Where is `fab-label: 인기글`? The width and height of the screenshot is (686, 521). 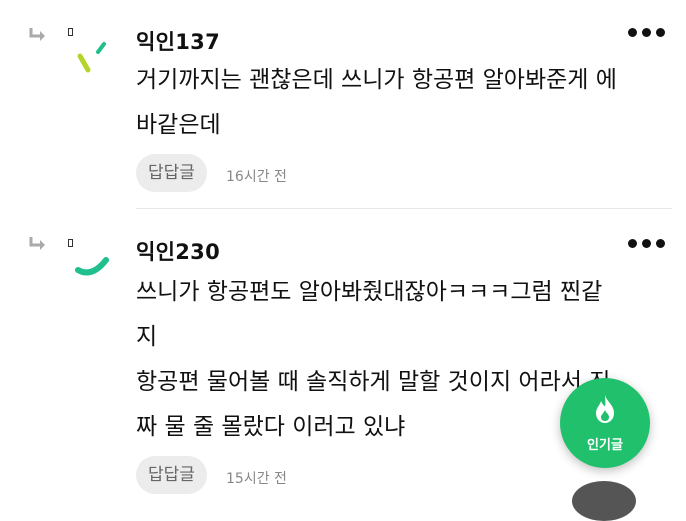 fab-label: 인기글 is located at coordinates (605, 445).